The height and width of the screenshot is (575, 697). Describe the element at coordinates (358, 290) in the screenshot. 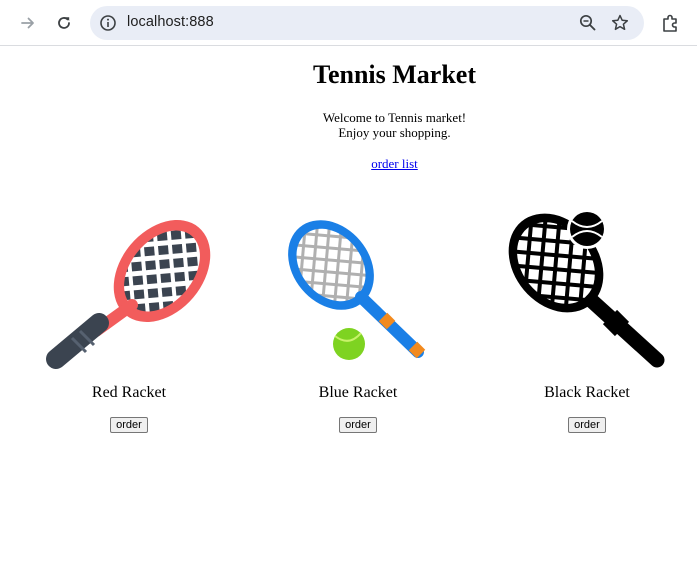

I see `blue-racket-icon` at that location.